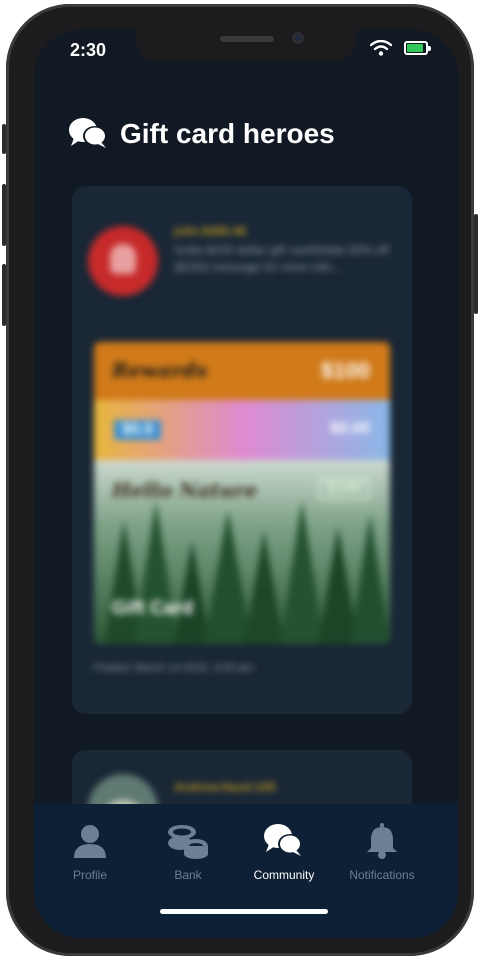  I want to click on gift-card-script-title: Hello Nature, so click(185, 490).